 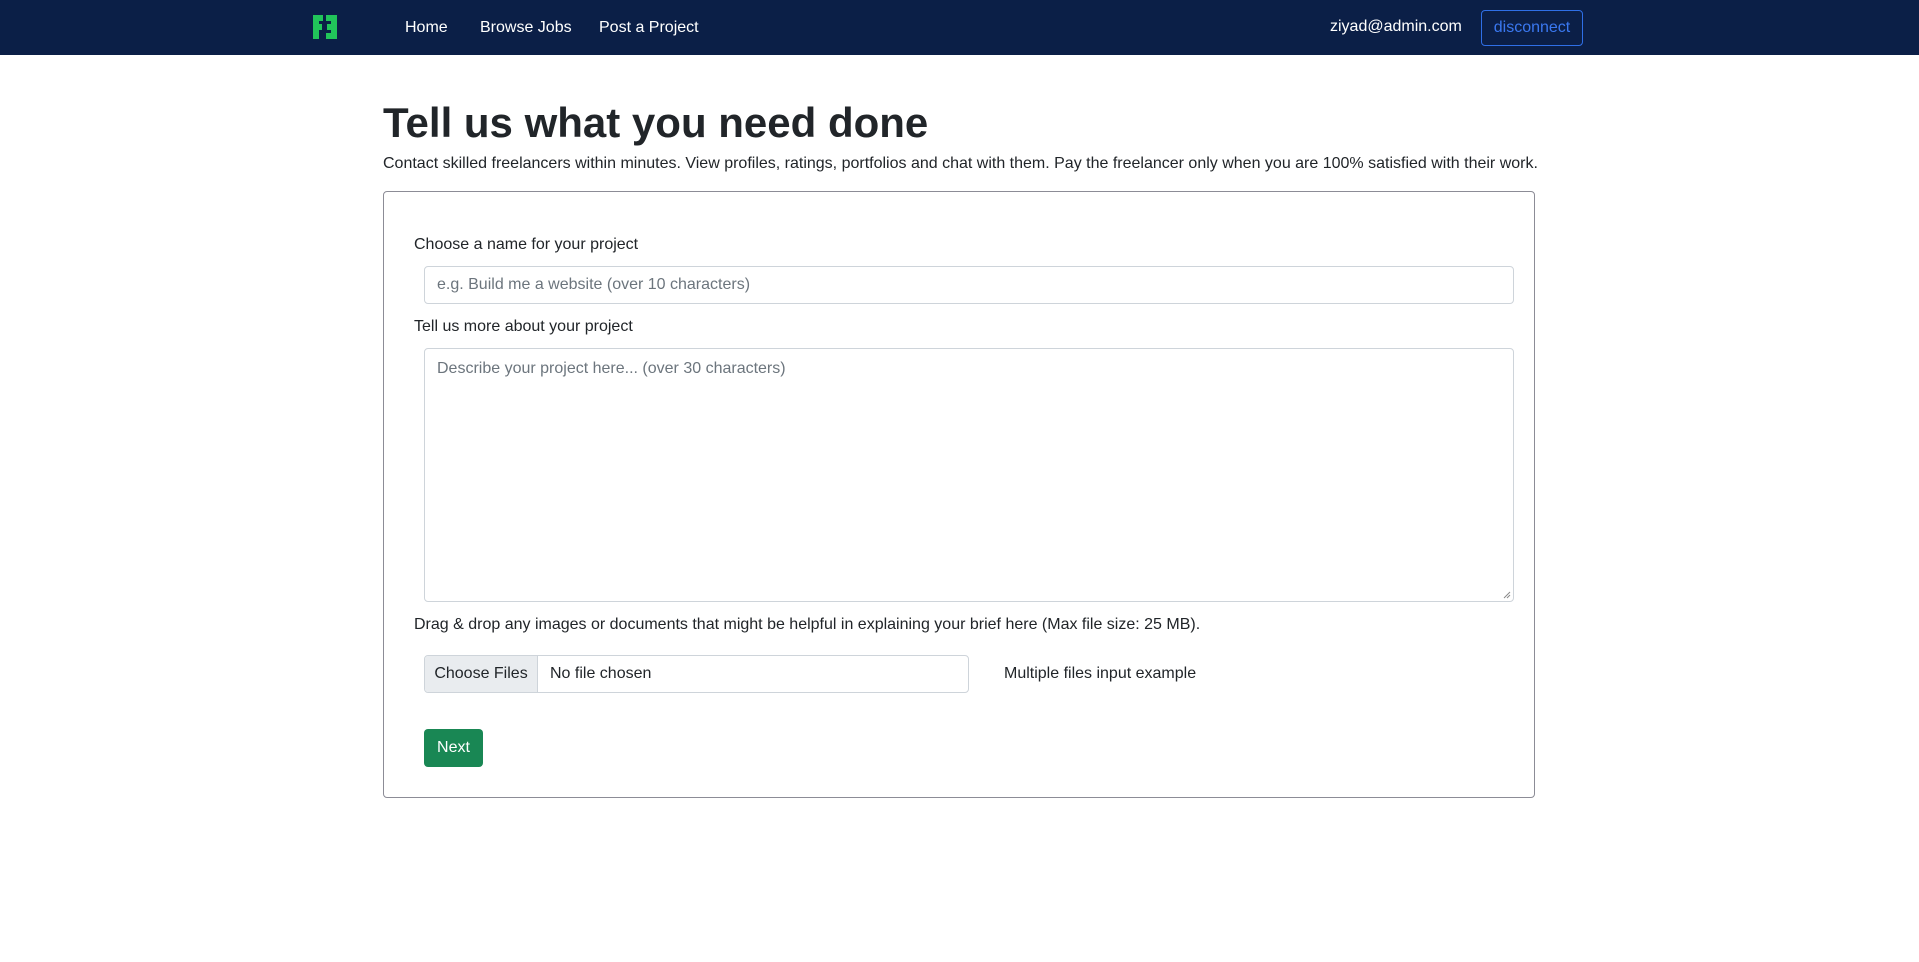 I want to click on nav-post-project-link: Post a Project, so click(x=649, y=28).